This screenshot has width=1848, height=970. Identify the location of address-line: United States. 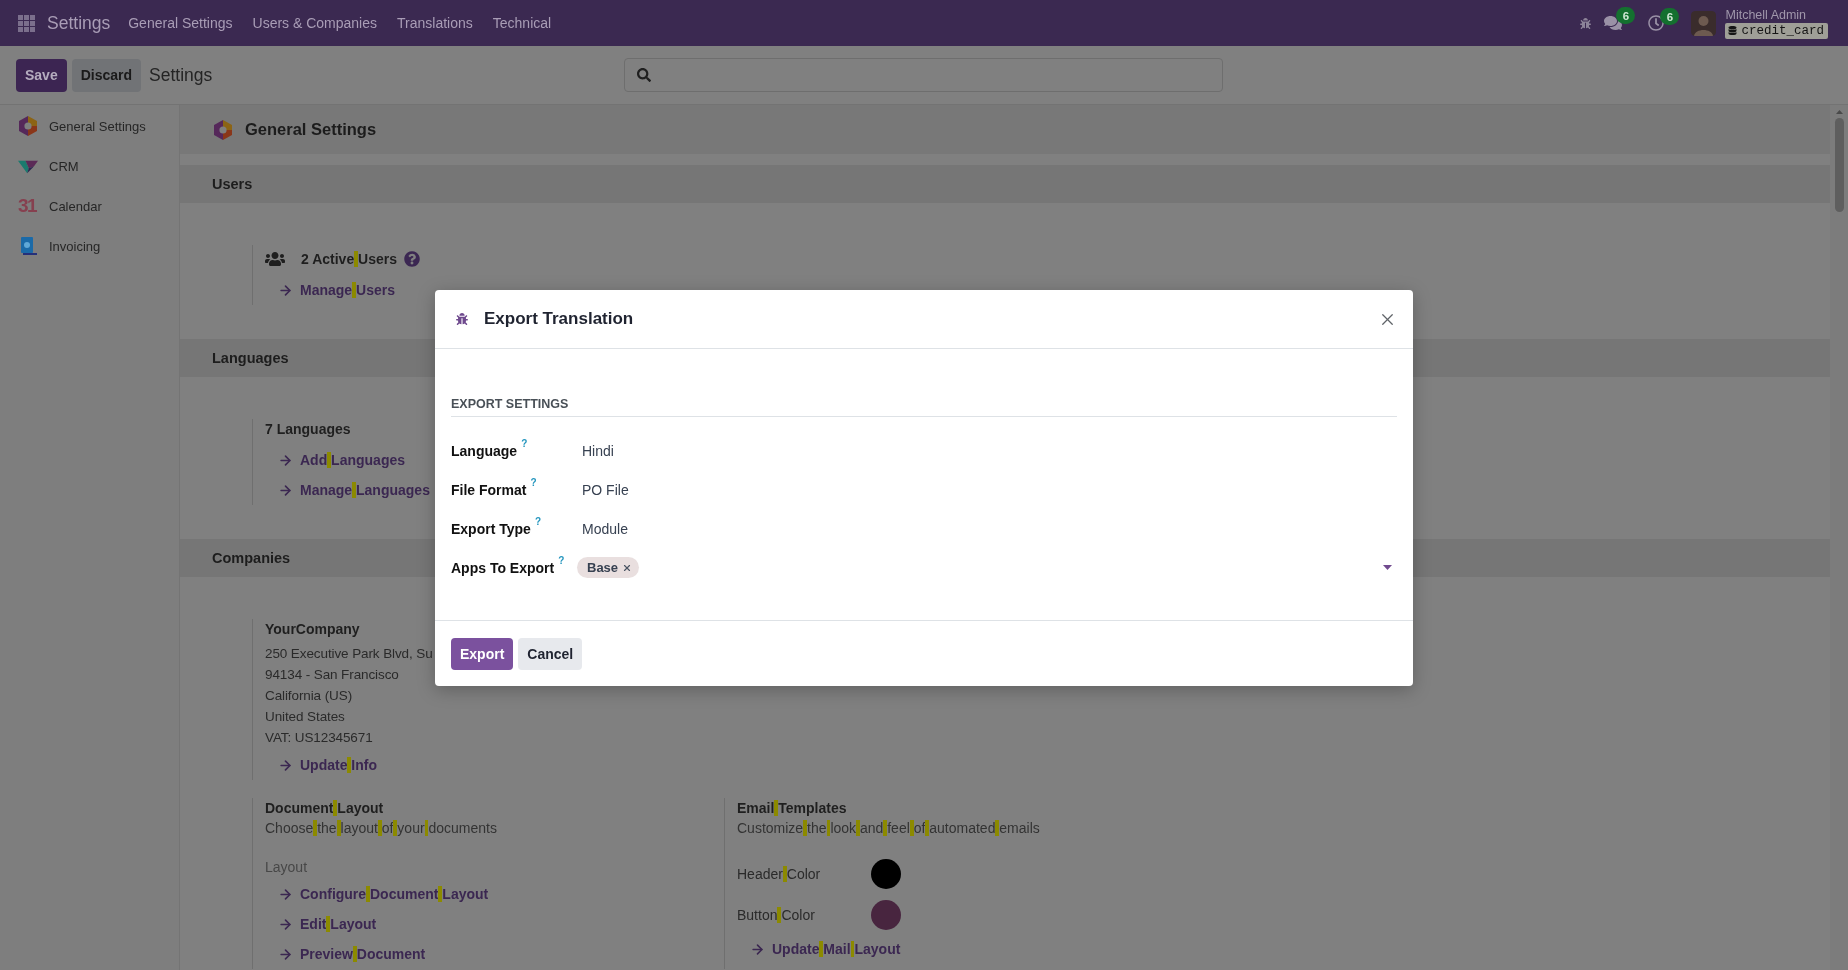
(305, 717).